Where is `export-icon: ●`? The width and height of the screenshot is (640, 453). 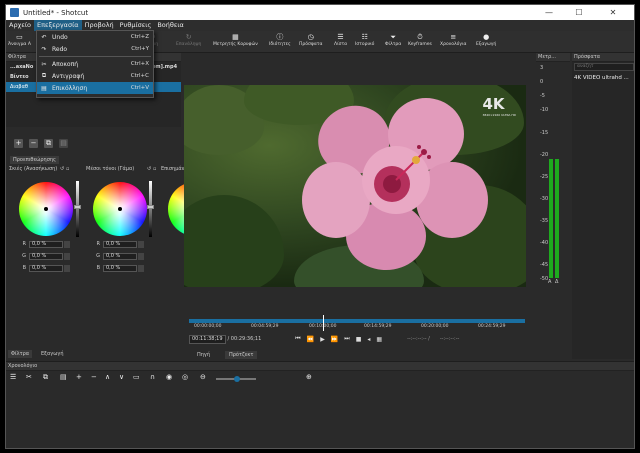
export-icon: ● is located at coordinates (486, 37).